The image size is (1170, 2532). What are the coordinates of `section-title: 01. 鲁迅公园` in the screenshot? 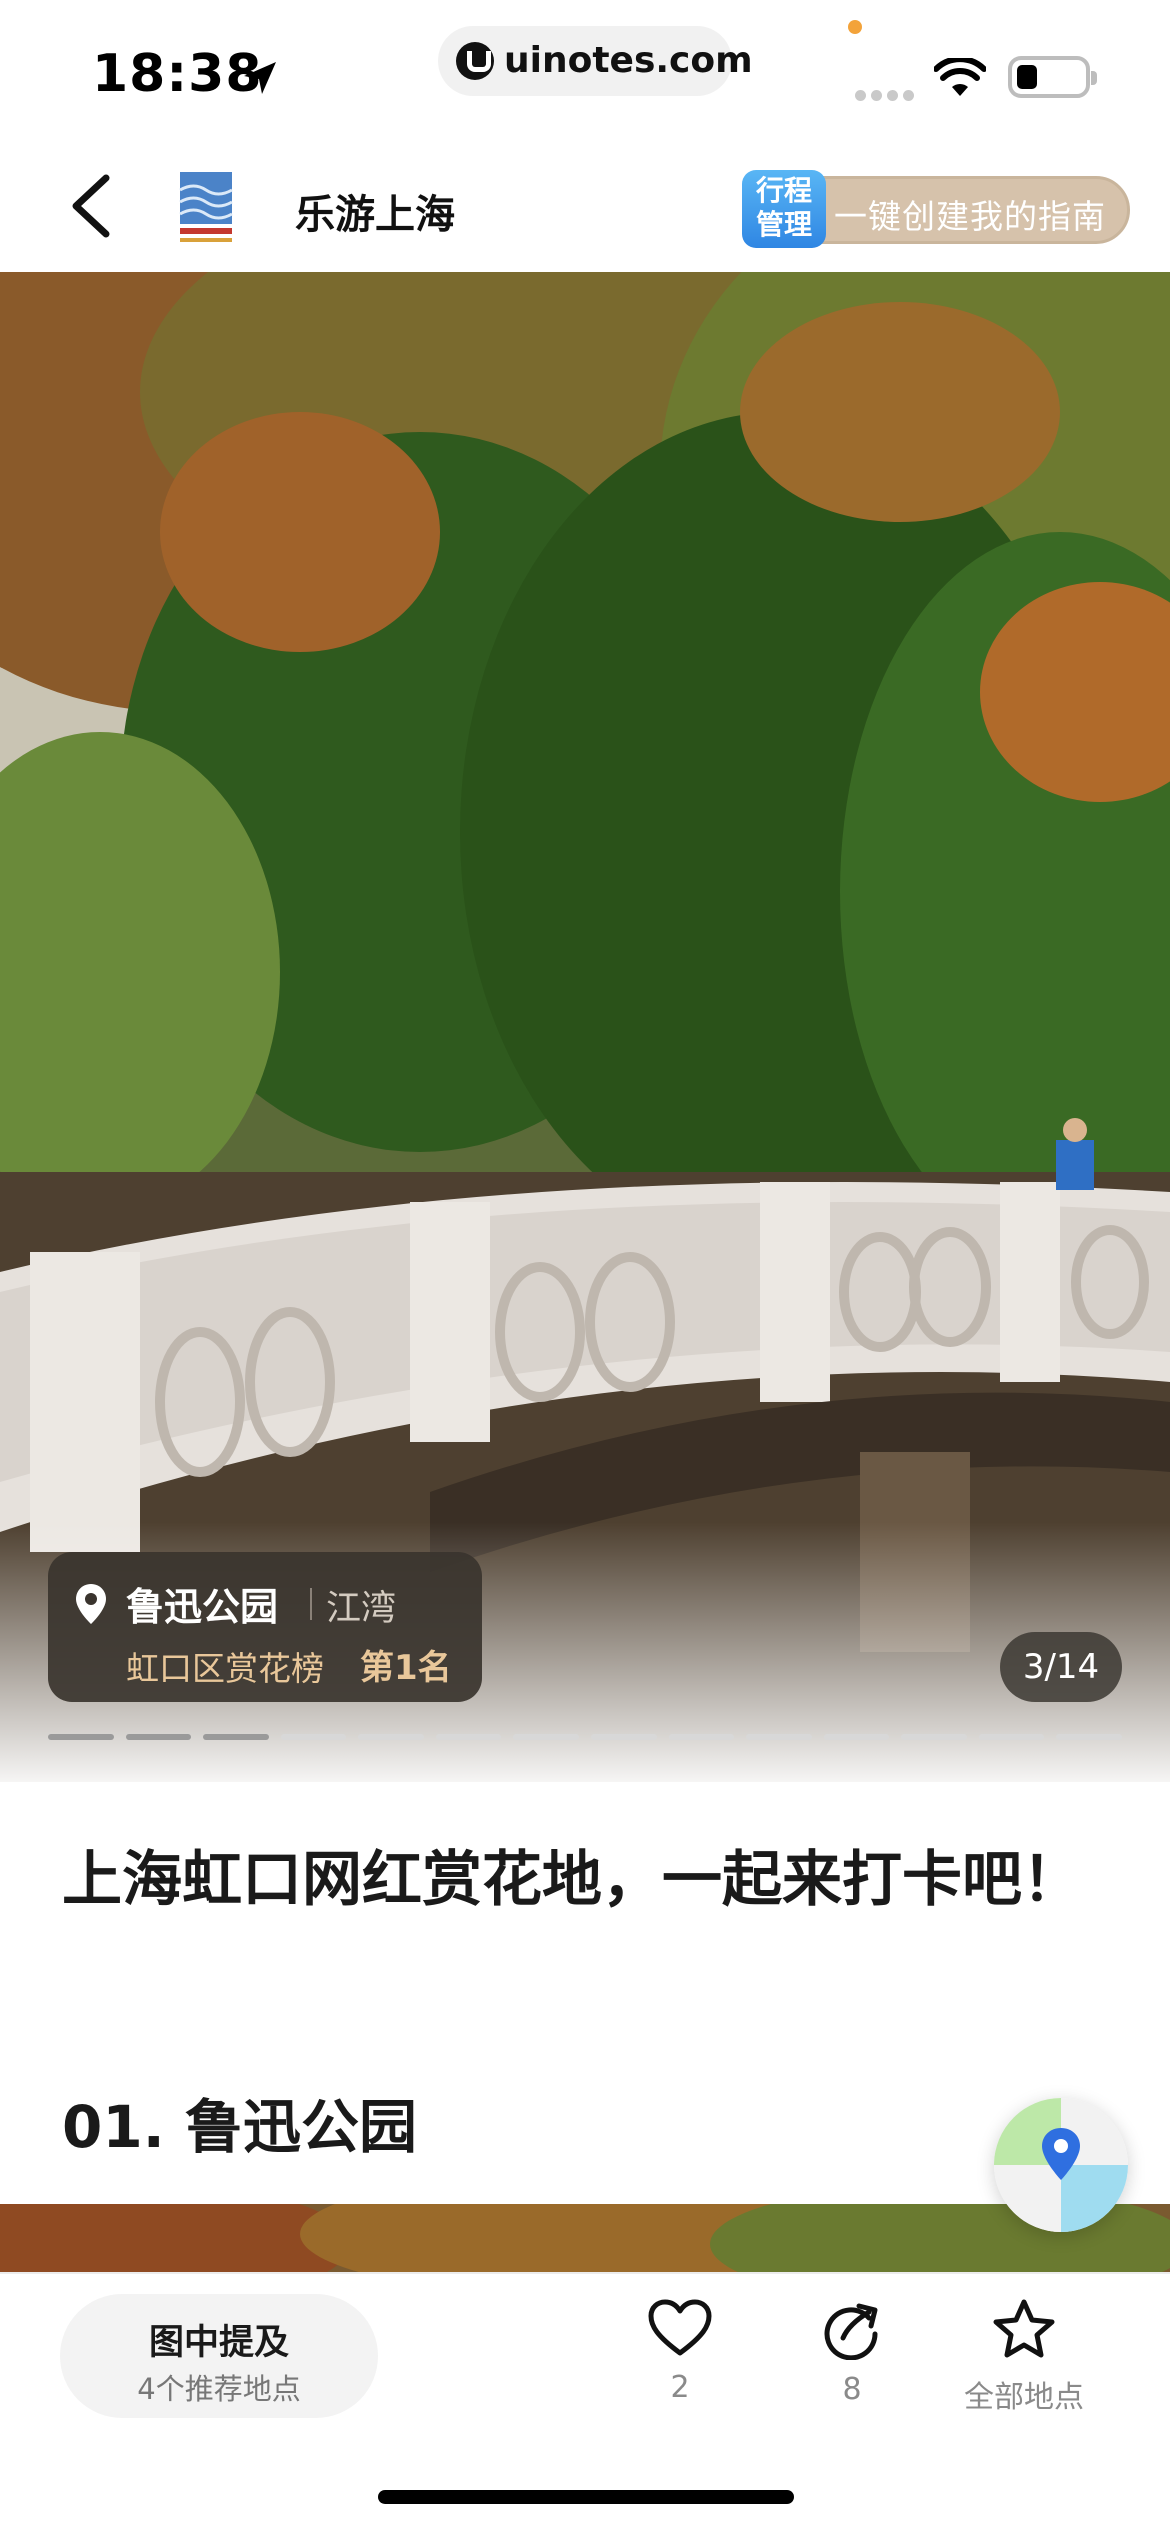 It's located at (239, 2127).